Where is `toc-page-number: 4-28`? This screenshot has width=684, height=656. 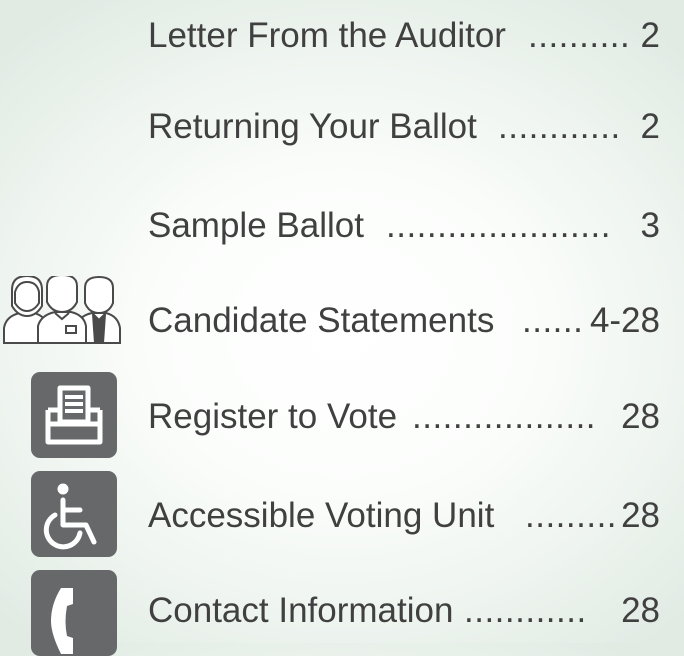
toc-page-number: 4-28 is located at coordinates (624, 320).